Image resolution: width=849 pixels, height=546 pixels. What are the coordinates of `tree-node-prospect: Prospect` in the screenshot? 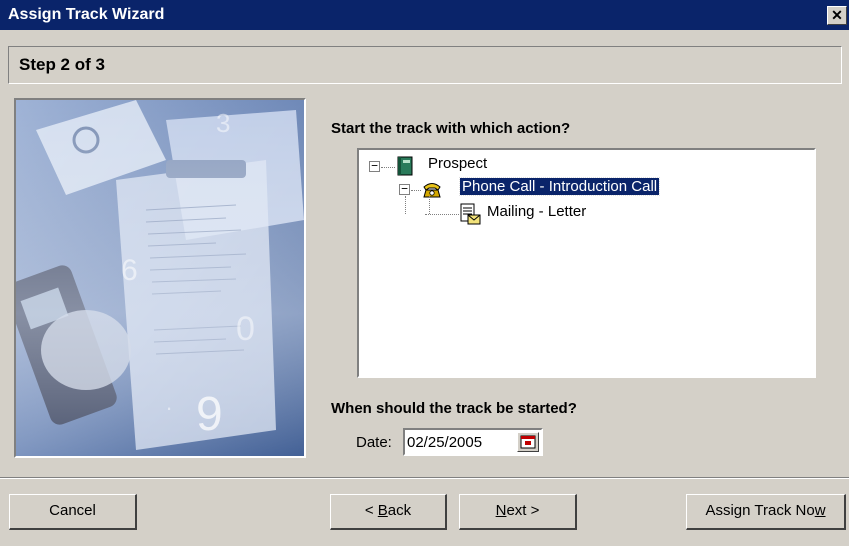 It's located at (457, 163).